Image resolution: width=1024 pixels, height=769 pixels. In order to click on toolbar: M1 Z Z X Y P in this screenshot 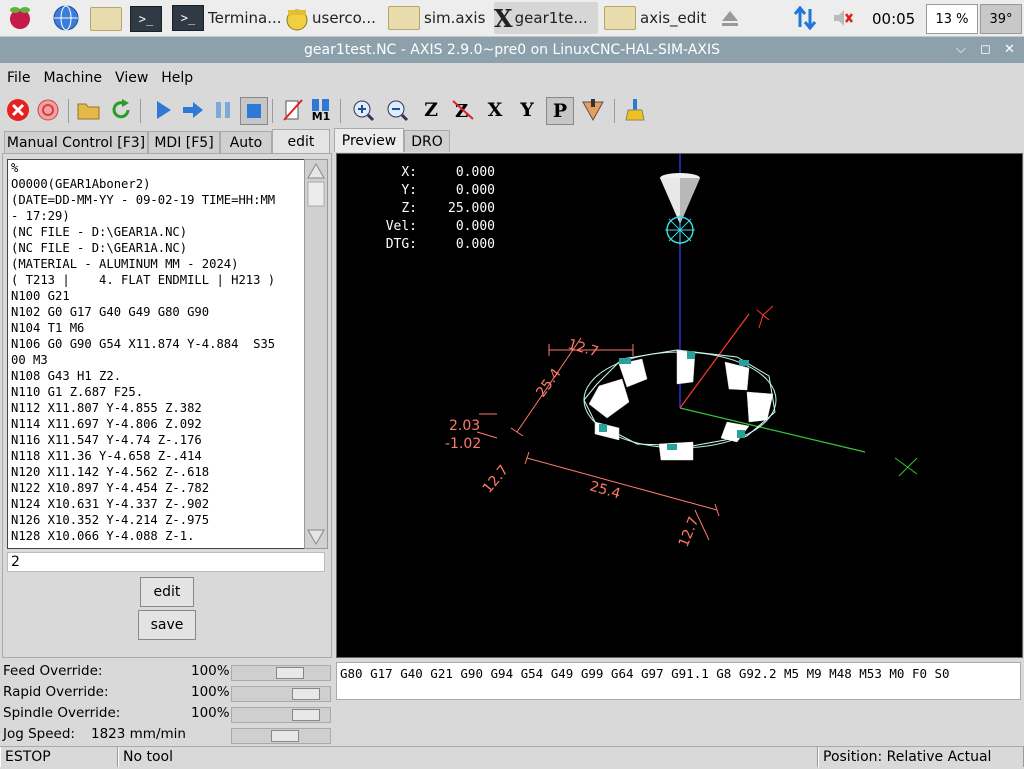, I will do `click(512, 111)`.